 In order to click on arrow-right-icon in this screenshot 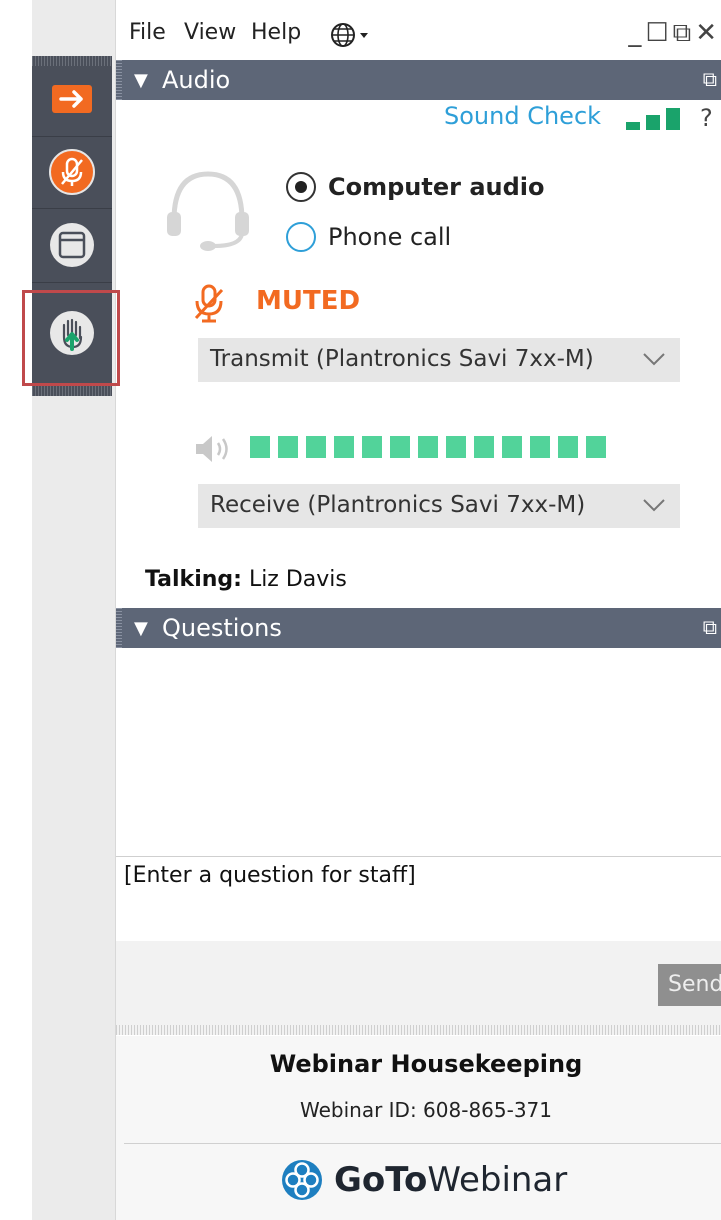, I will do `click(72, 99)`.